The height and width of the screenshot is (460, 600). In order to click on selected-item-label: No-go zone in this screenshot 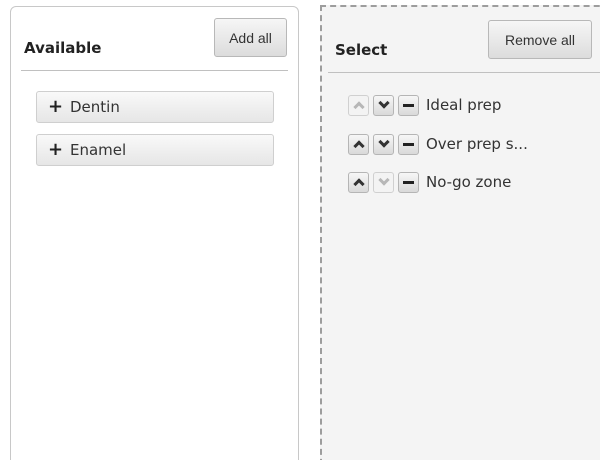, I will do `click(469, 182)`.